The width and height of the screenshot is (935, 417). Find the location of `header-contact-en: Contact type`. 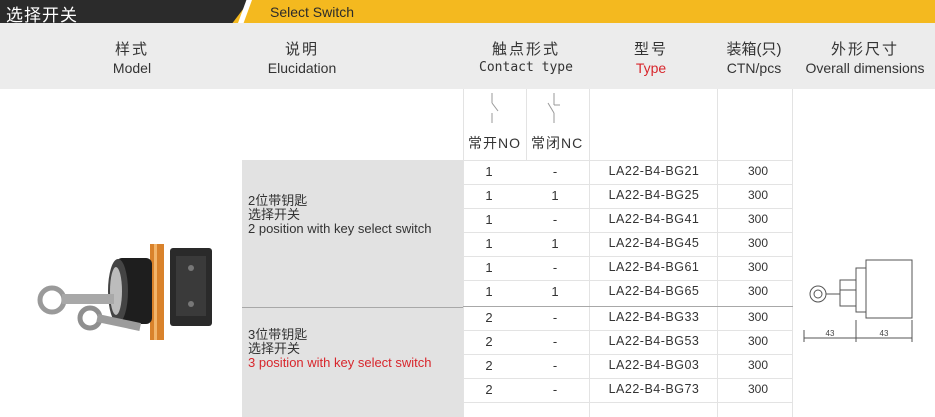

header-contact-en: Contact type is located at coordinates (526, 67).